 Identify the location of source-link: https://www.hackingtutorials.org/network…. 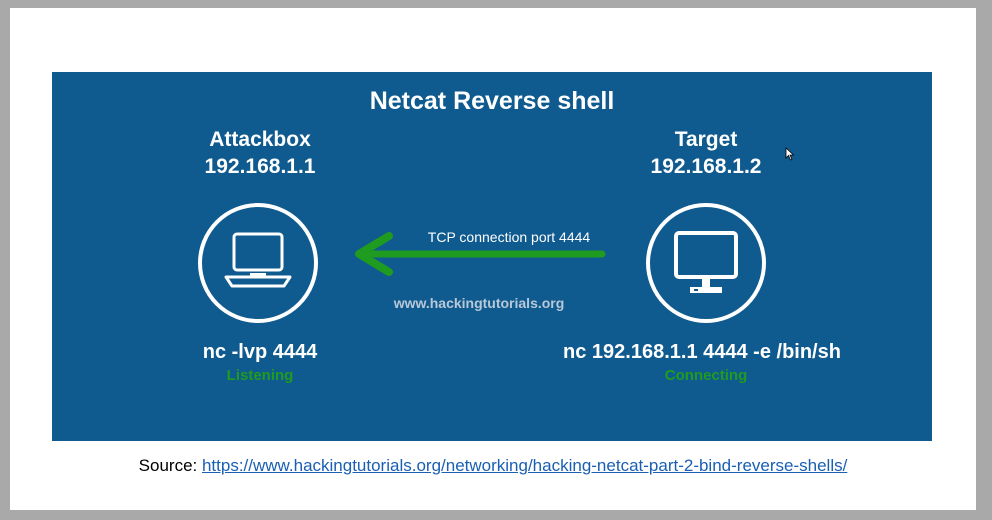
(524, 465).